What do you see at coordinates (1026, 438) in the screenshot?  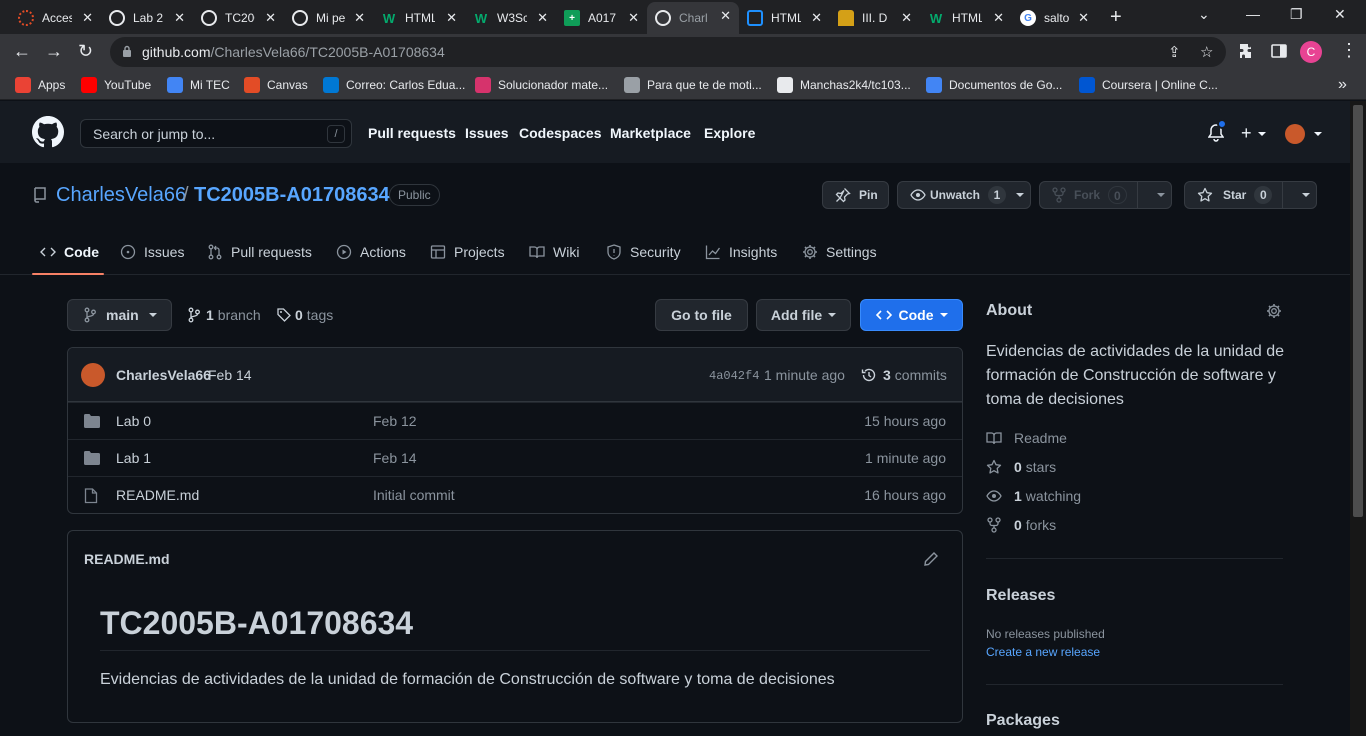 I see `readme-link: Readme` at bounding box center [1026, 438].